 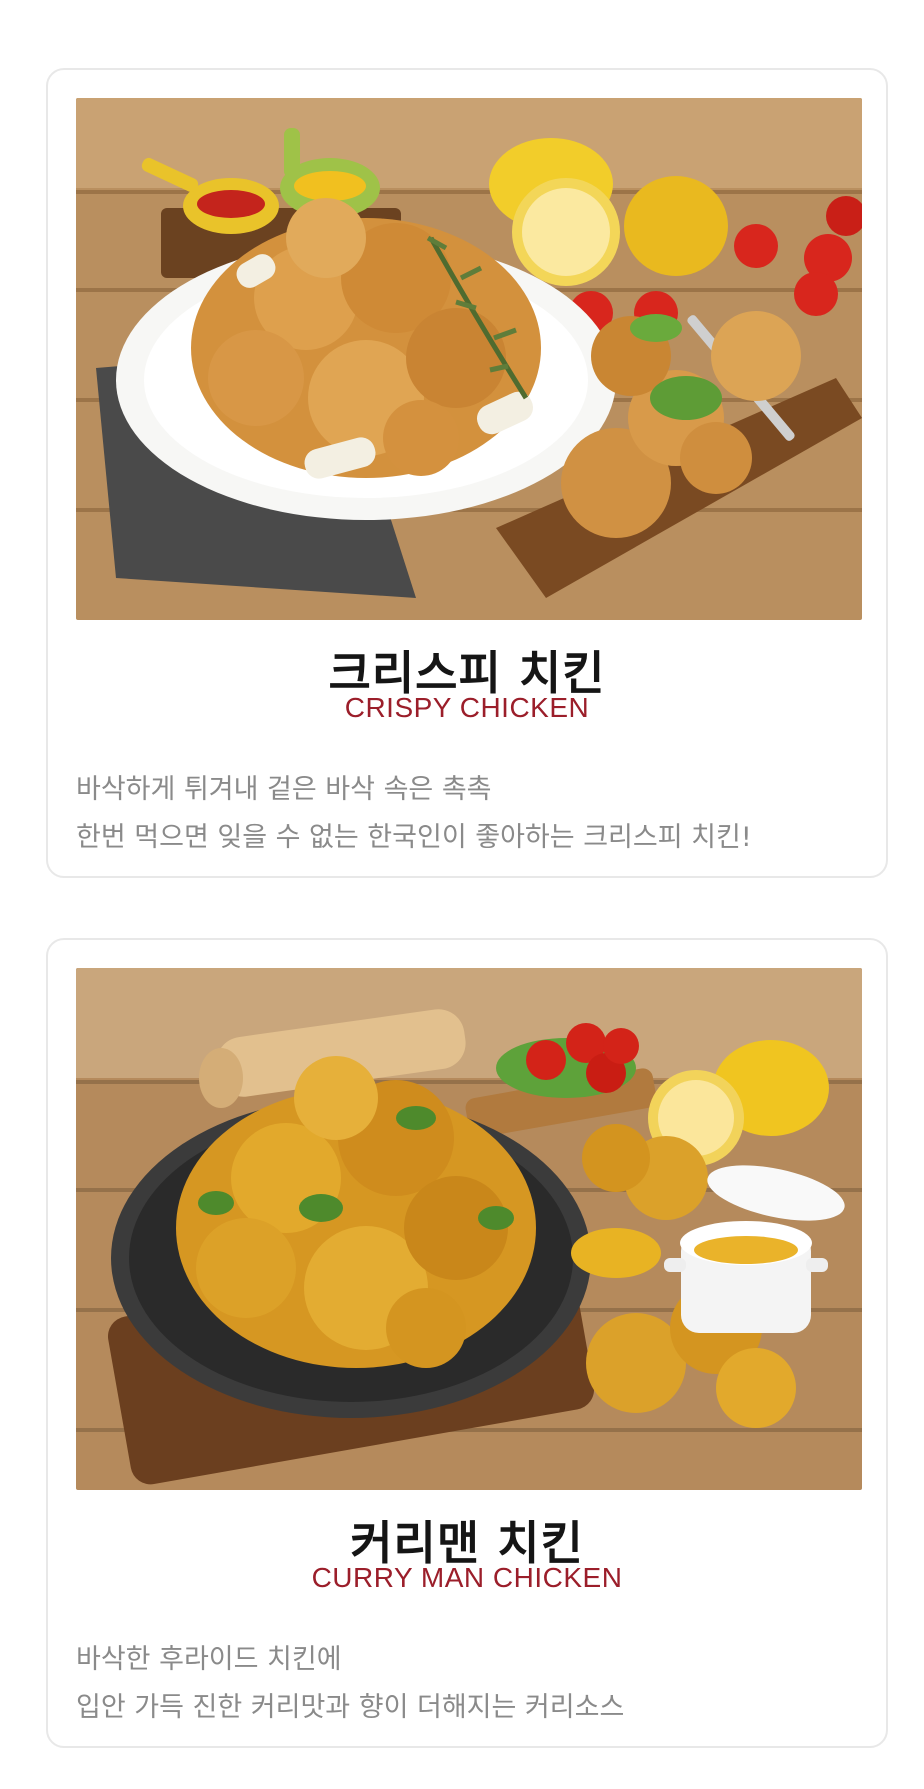 I want to click on menu-description: 바삭한 후라이드 치킨에 입안 가득 진한 커리맛과 향이 더해지는 커리소스, so click(x=471, y=1684).